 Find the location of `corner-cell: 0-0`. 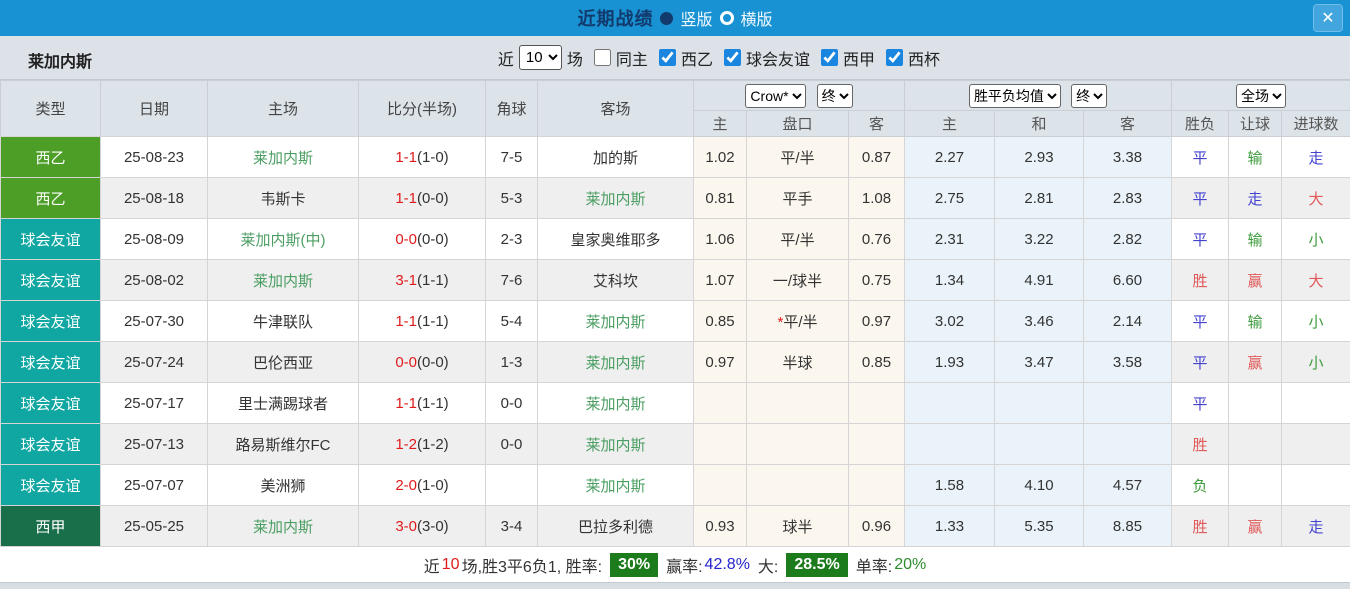

corner-cell: 0-0 is located at coordinates (511, 444).